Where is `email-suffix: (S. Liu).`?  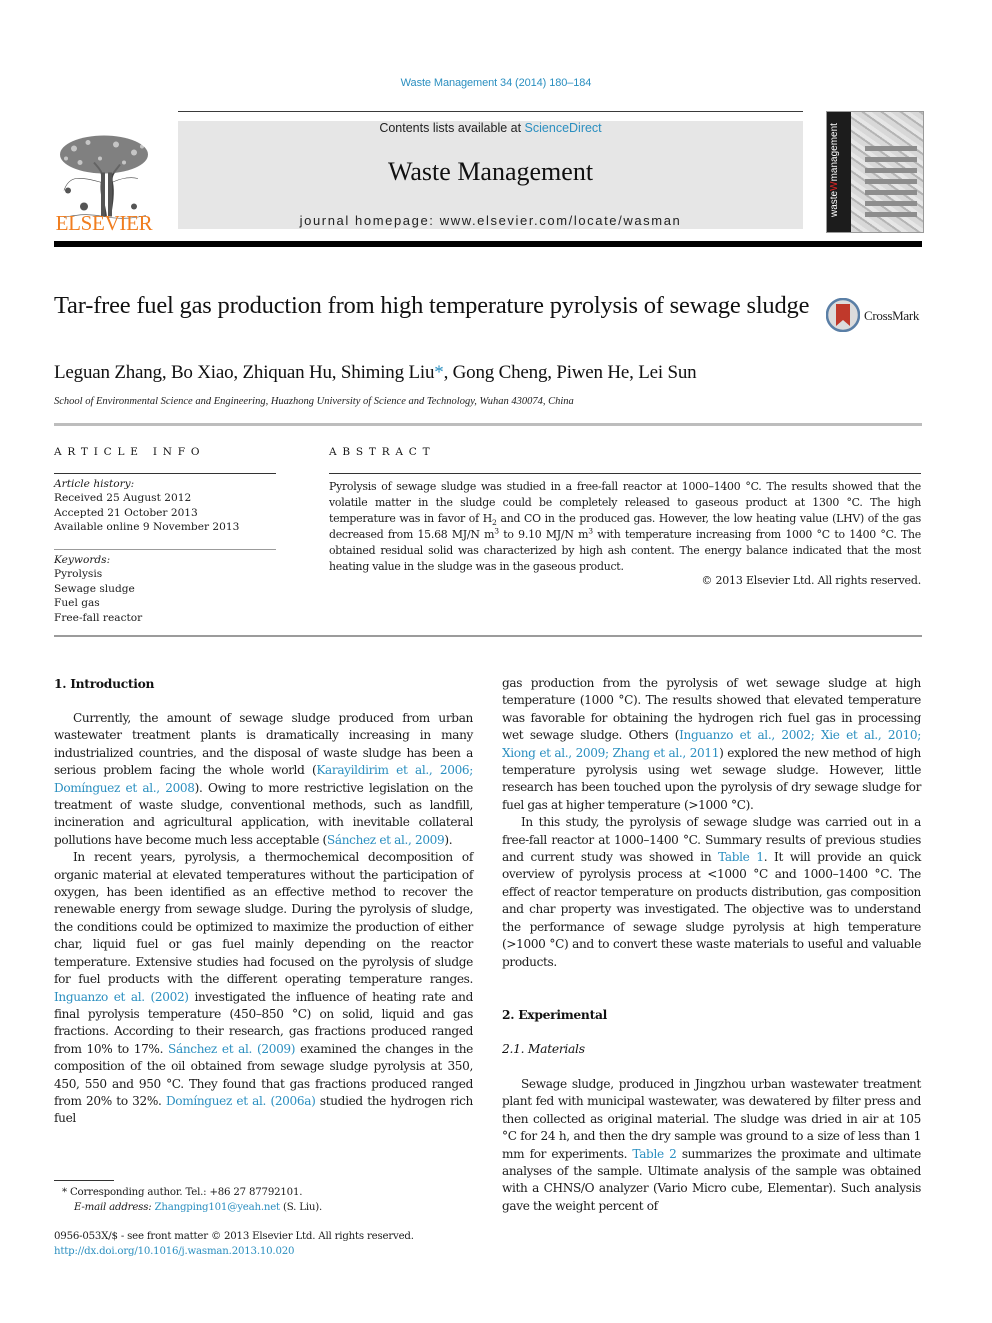
email-suffix: (S. Liu). is located at coordinates (301, 1207).